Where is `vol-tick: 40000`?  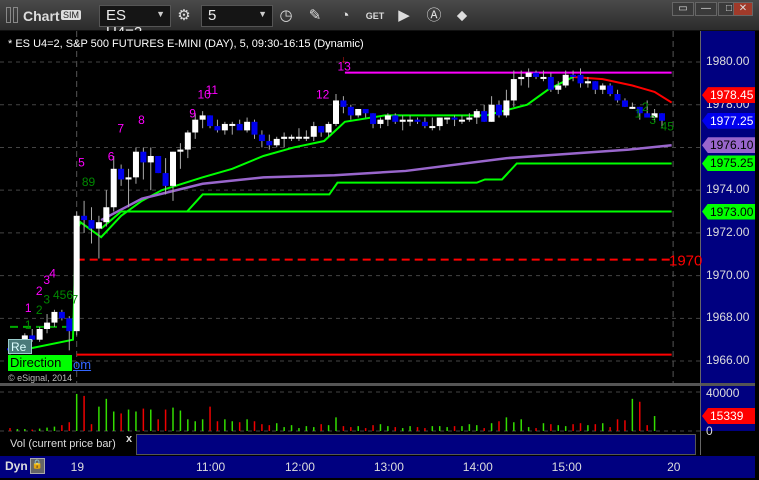 vol-tick: 40000 is located at coordinates (723, 393).